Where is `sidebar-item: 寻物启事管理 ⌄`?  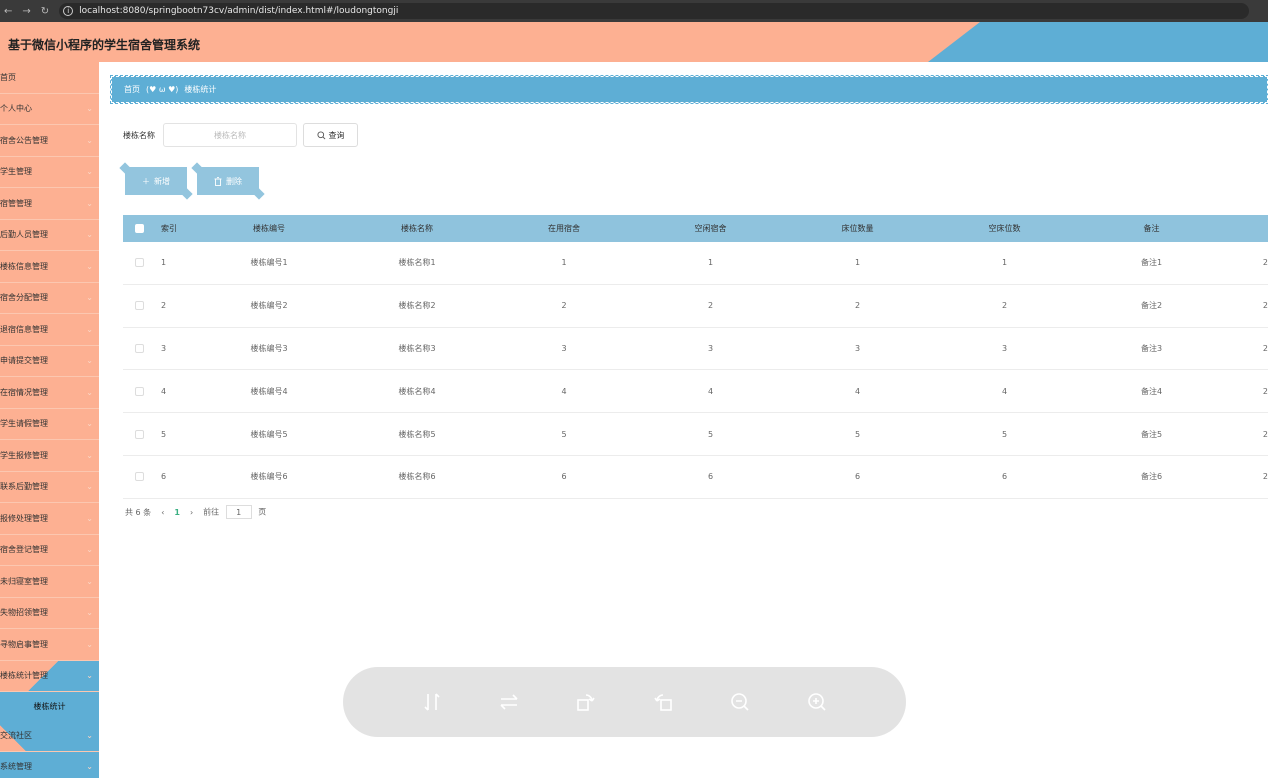 sidebar-item: 寻物启事管理 ⌄ is located at coordinates (49, 645).